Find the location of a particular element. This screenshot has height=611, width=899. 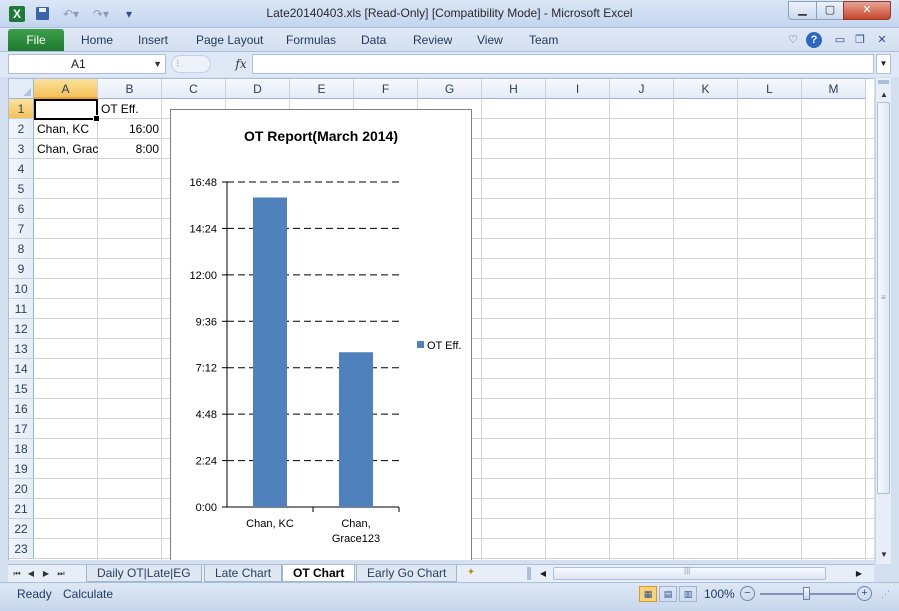

file-tab: File is located at coordinates (36, 40).